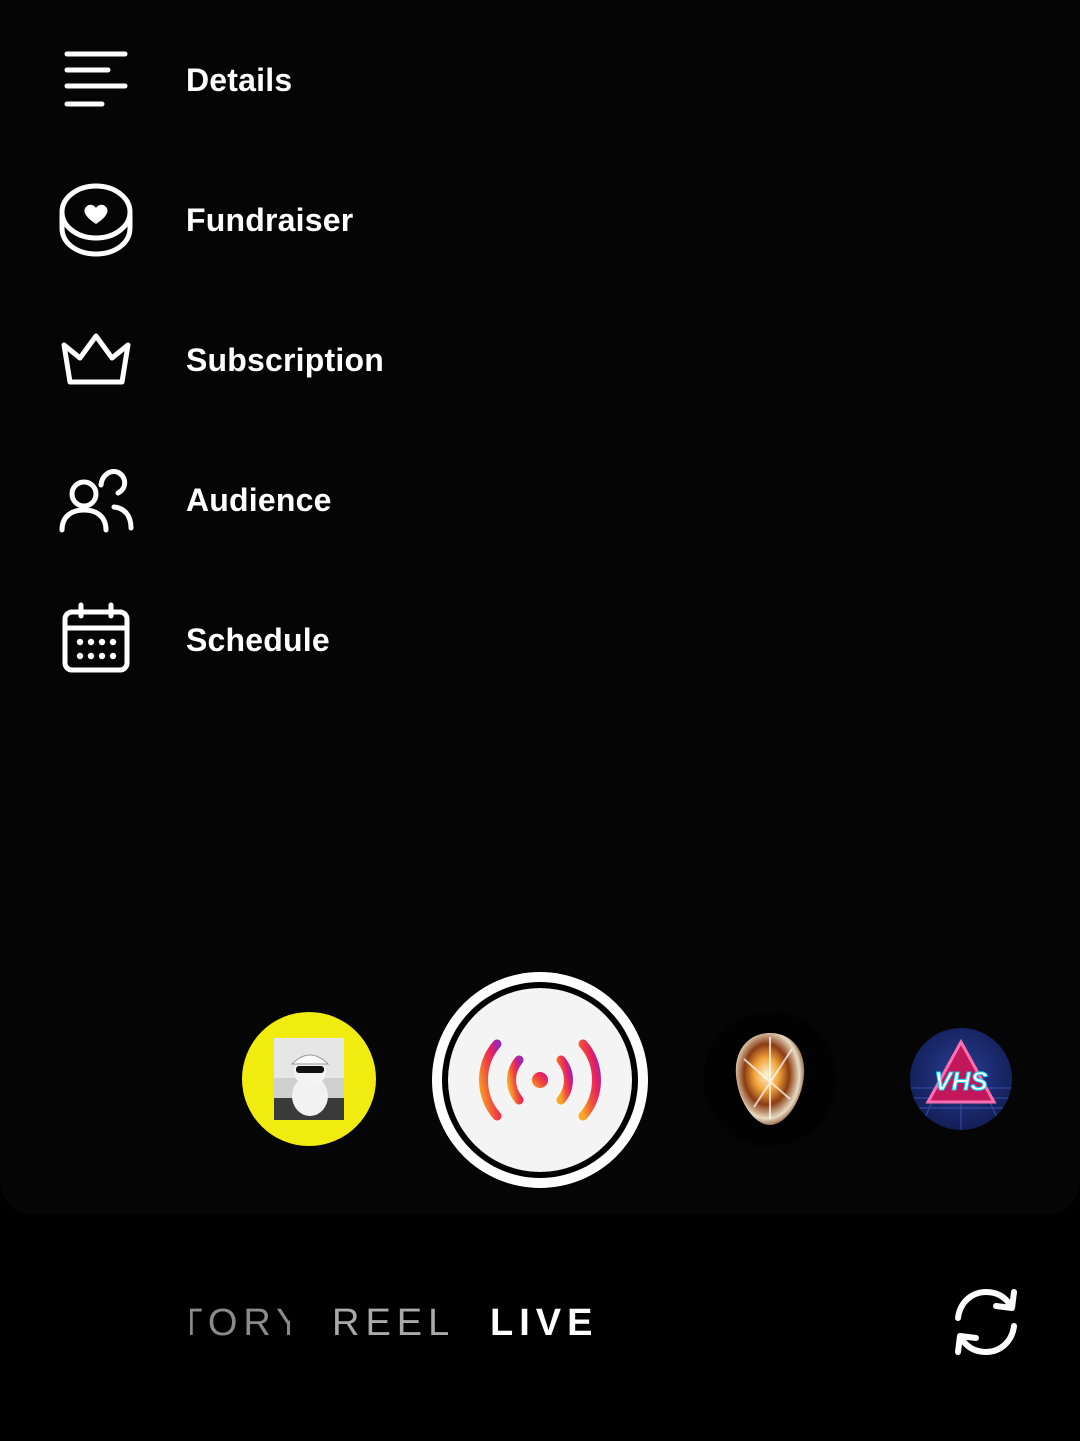  I want to click on crystal-face-thumbnail, so click(770, 1079).